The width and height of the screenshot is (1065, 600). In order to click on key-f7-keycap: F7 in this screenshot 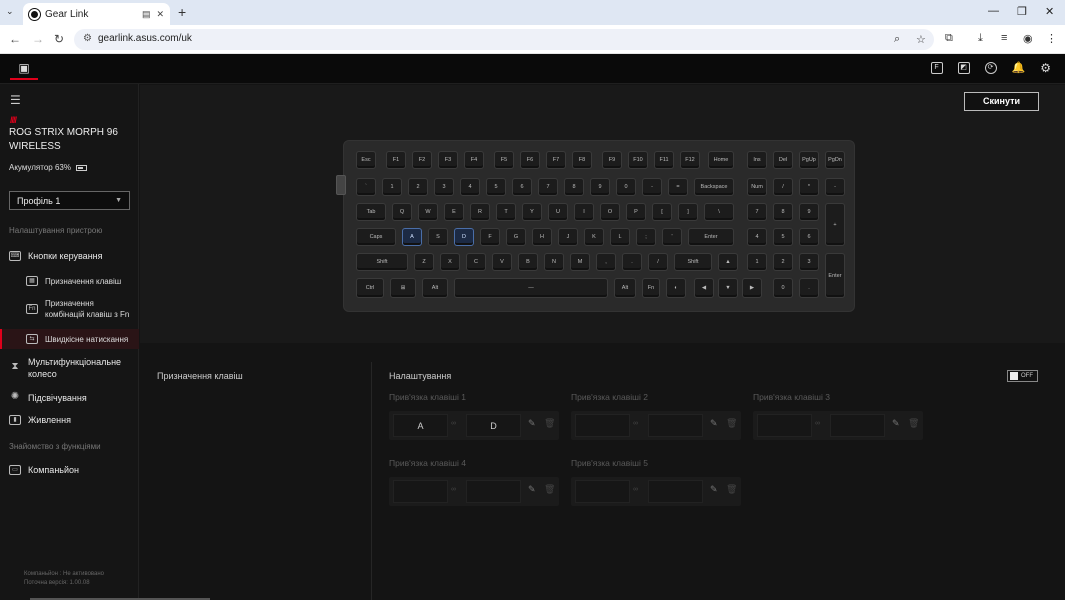, I will do `click(556, 160)`.